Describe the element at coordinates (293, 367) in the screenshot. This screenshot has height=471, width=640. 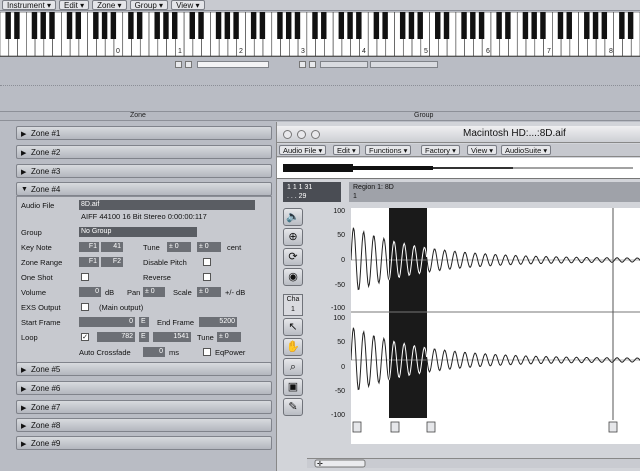
I see `magnifier-tool-icon: ⌕` at that location.